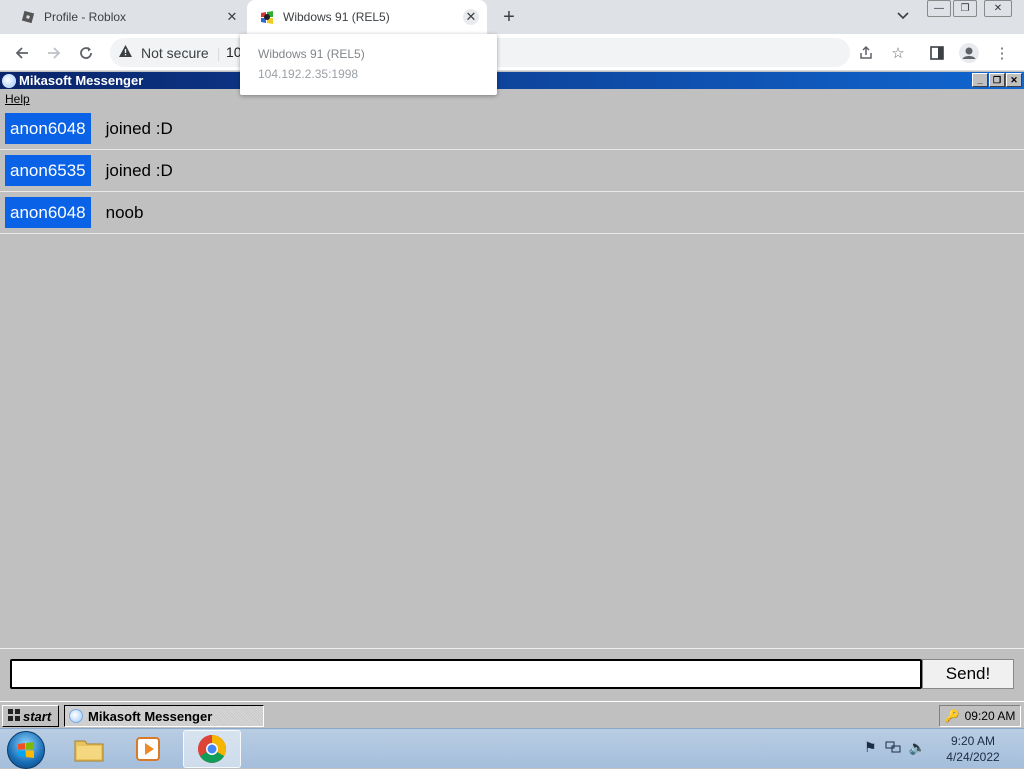 This screenshot has height=769, width=1024. I want to click on username-badge: anon6535, so click(48, 170).